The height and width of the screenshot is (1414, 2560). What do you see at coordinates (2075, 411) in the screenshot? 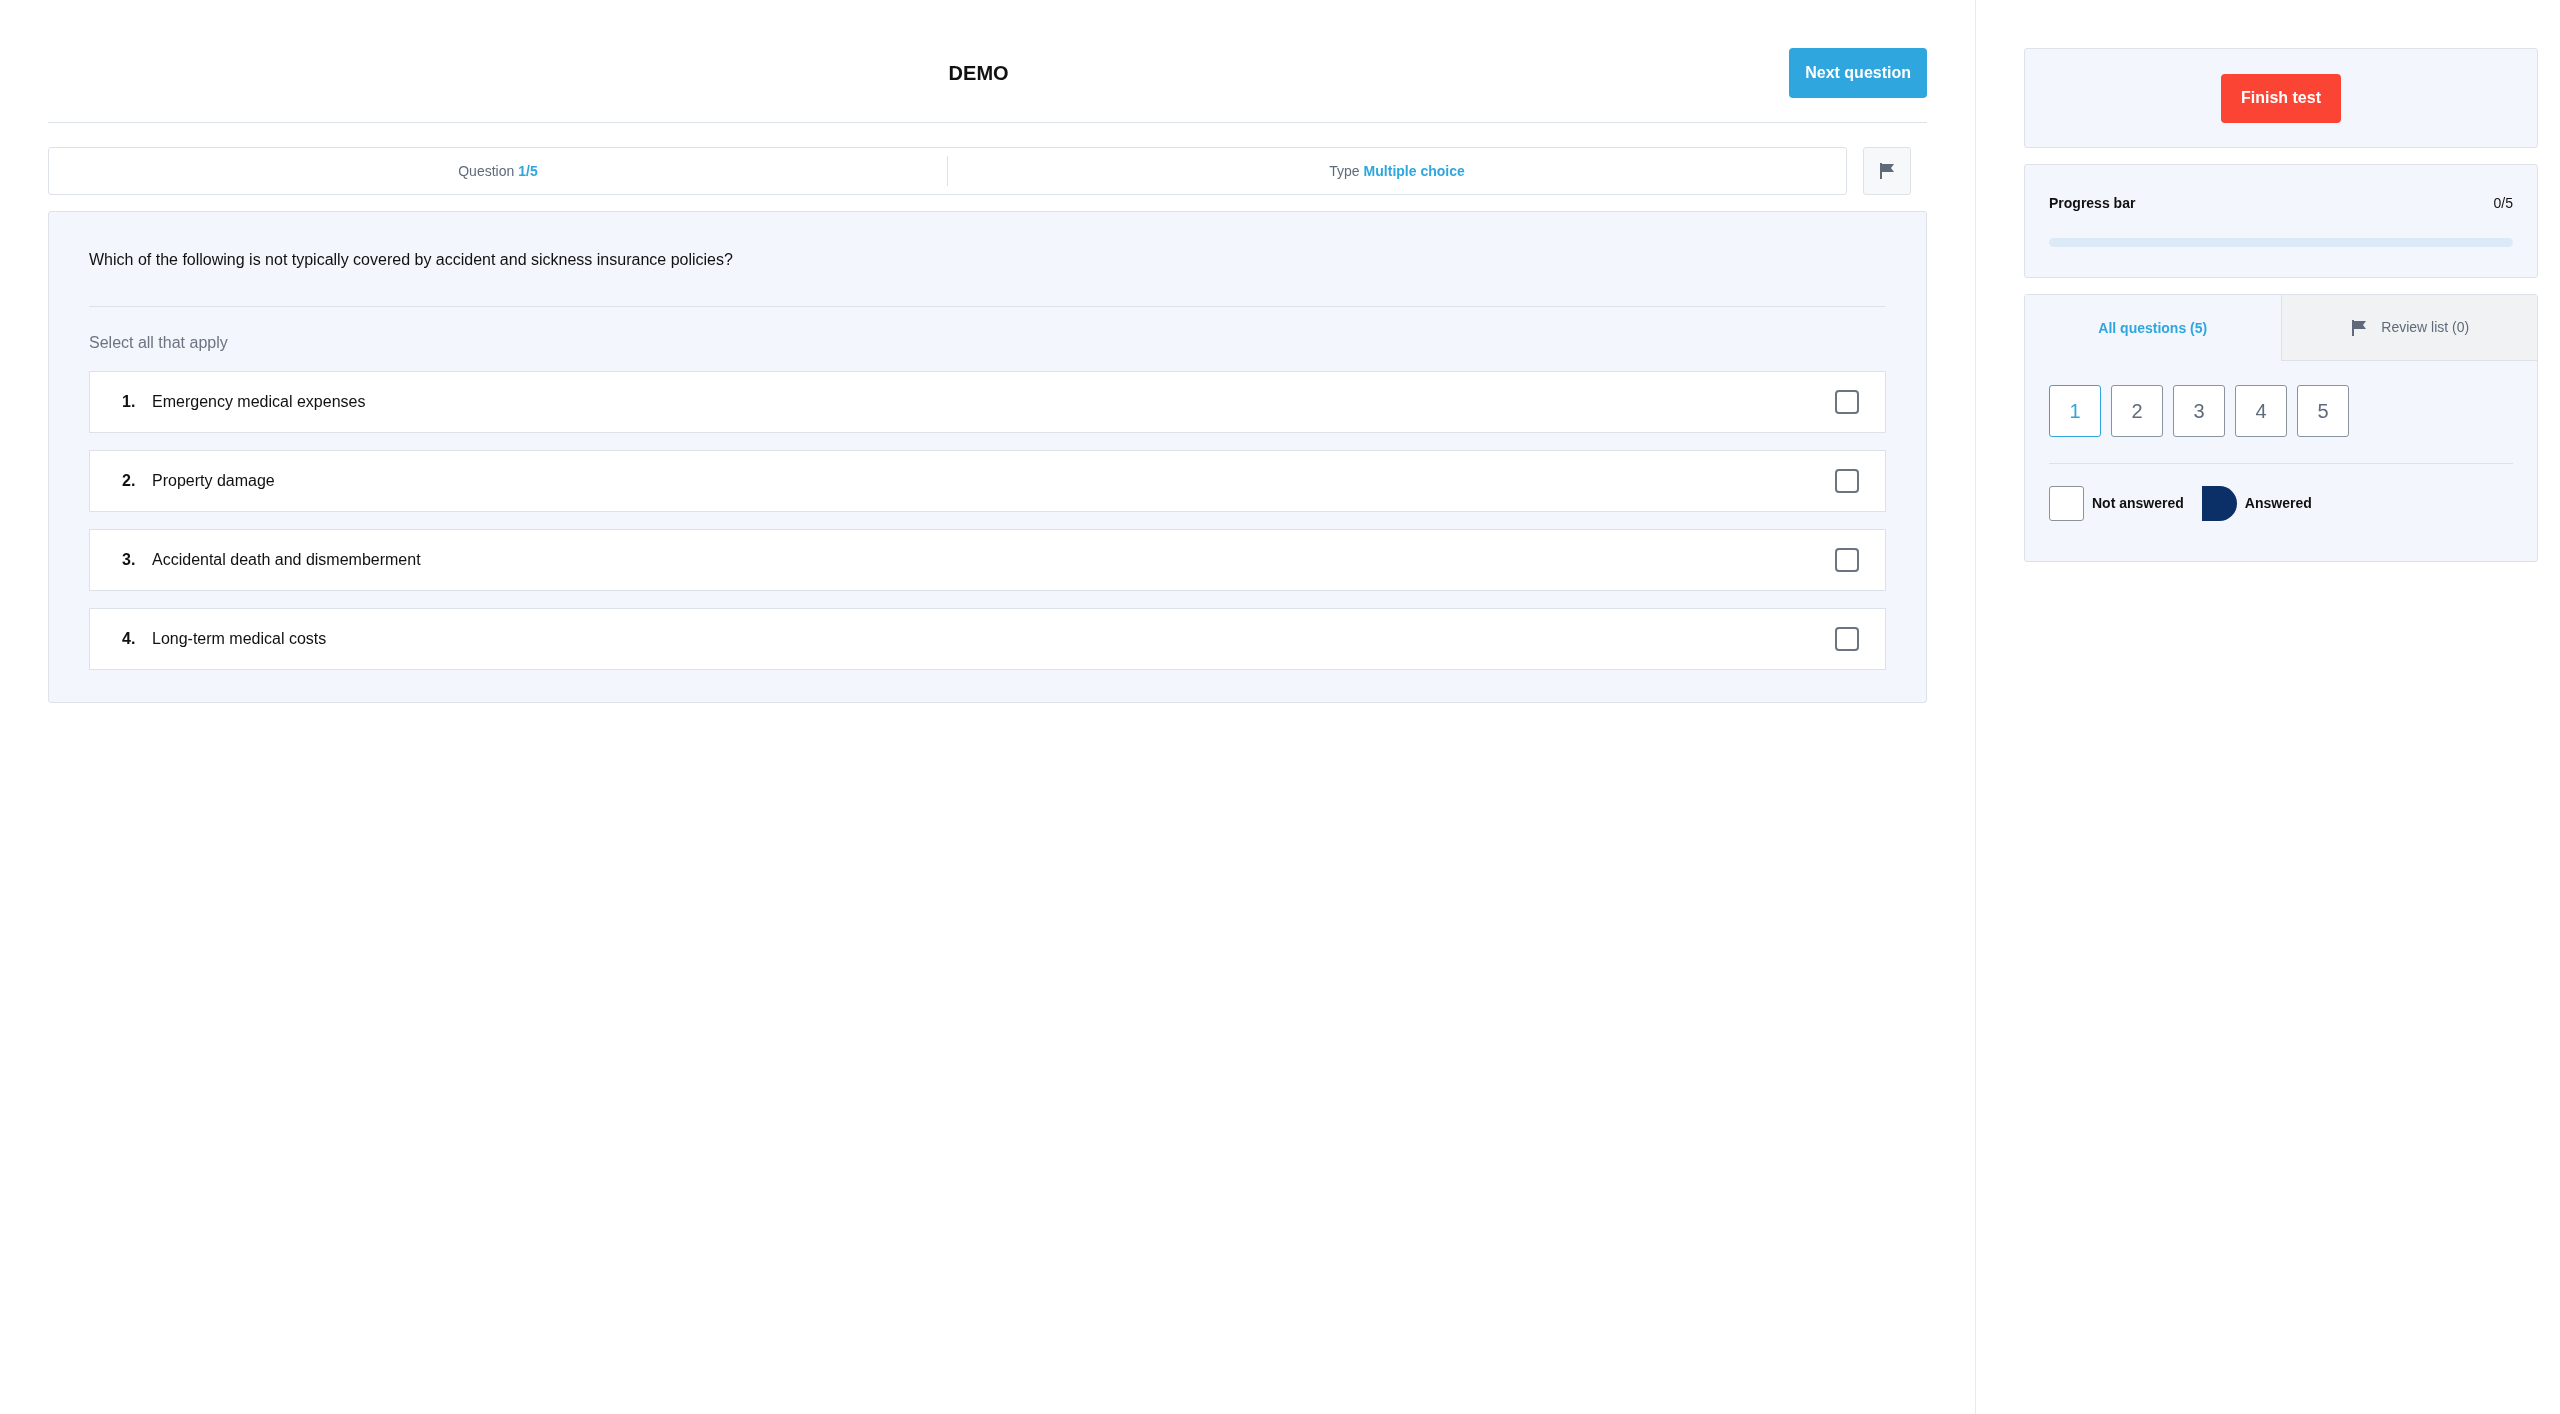
I see `question-number-button: 1` at bounding box center [2075, 411].